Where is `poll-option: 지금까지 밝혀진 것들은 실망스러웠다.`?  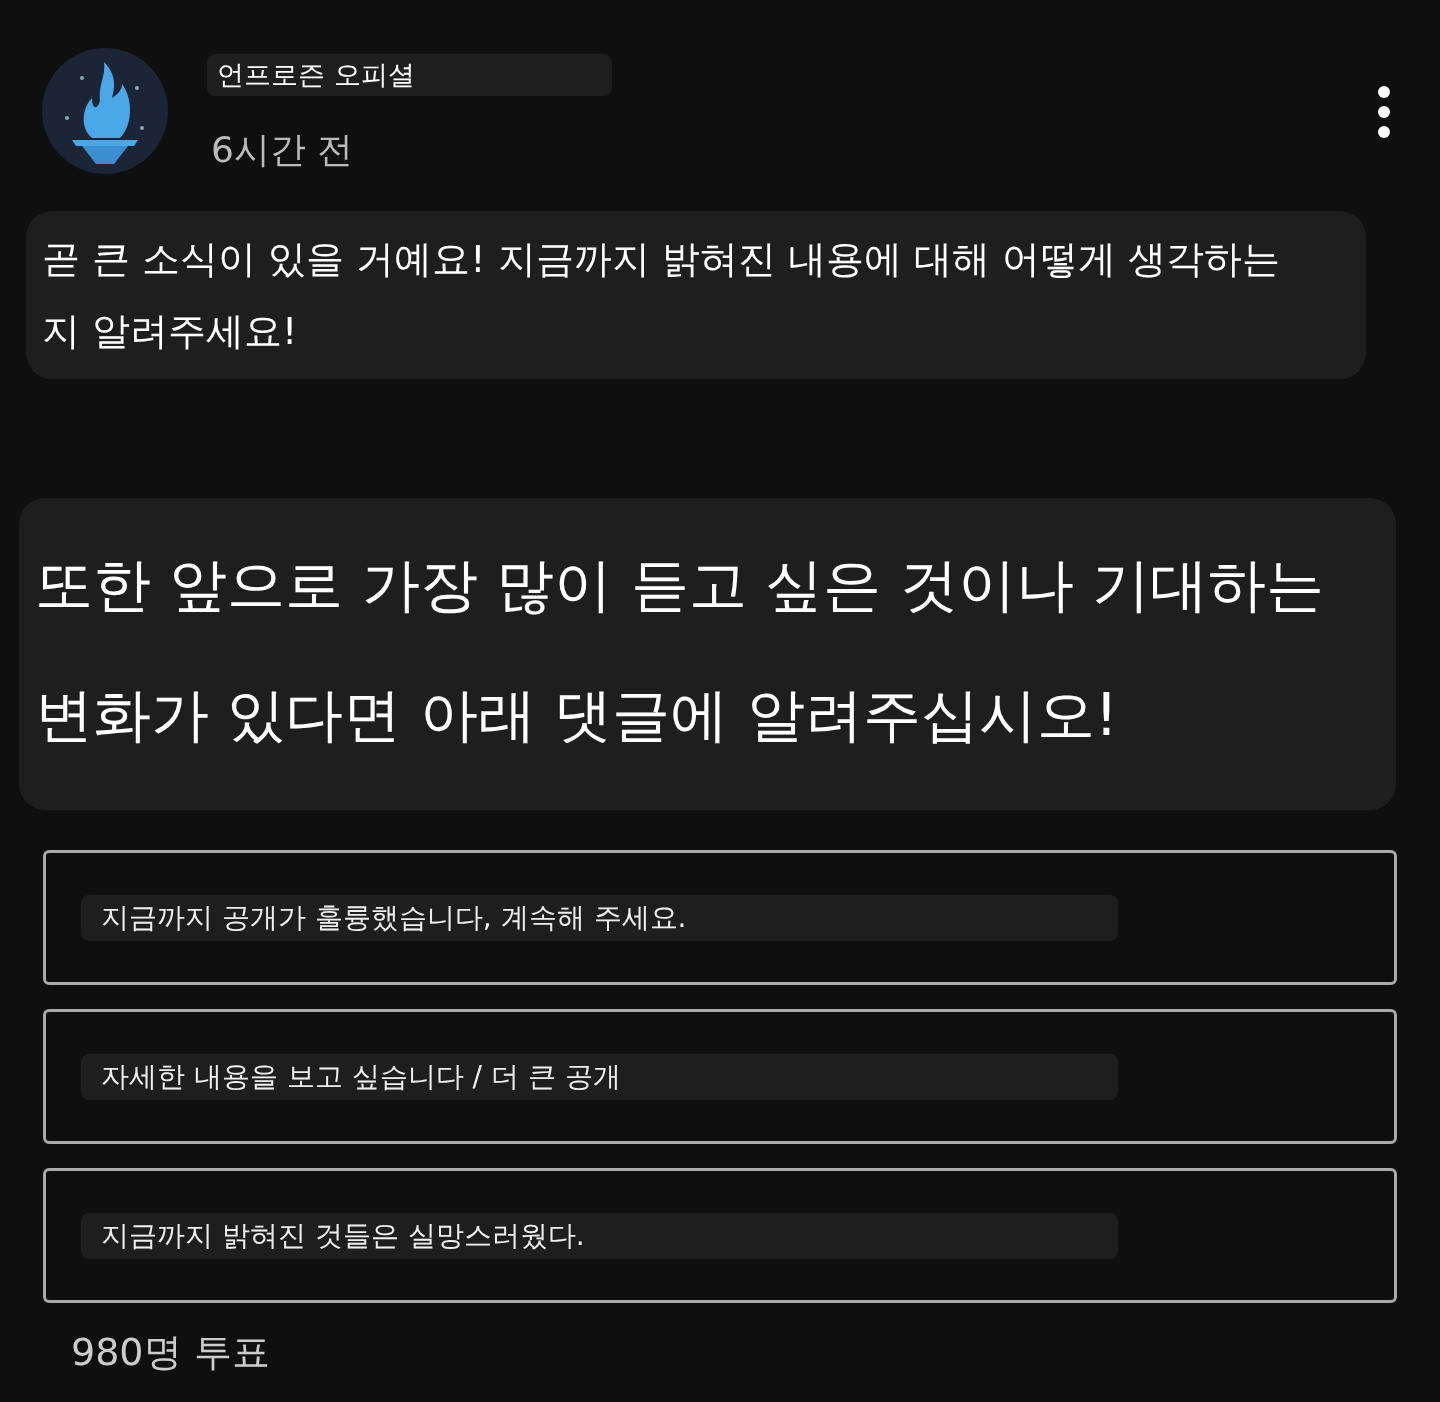 poll-option: 지금까지 밝혀진 것들은 실망스러웠다. is located at coordinates (720, 1235).